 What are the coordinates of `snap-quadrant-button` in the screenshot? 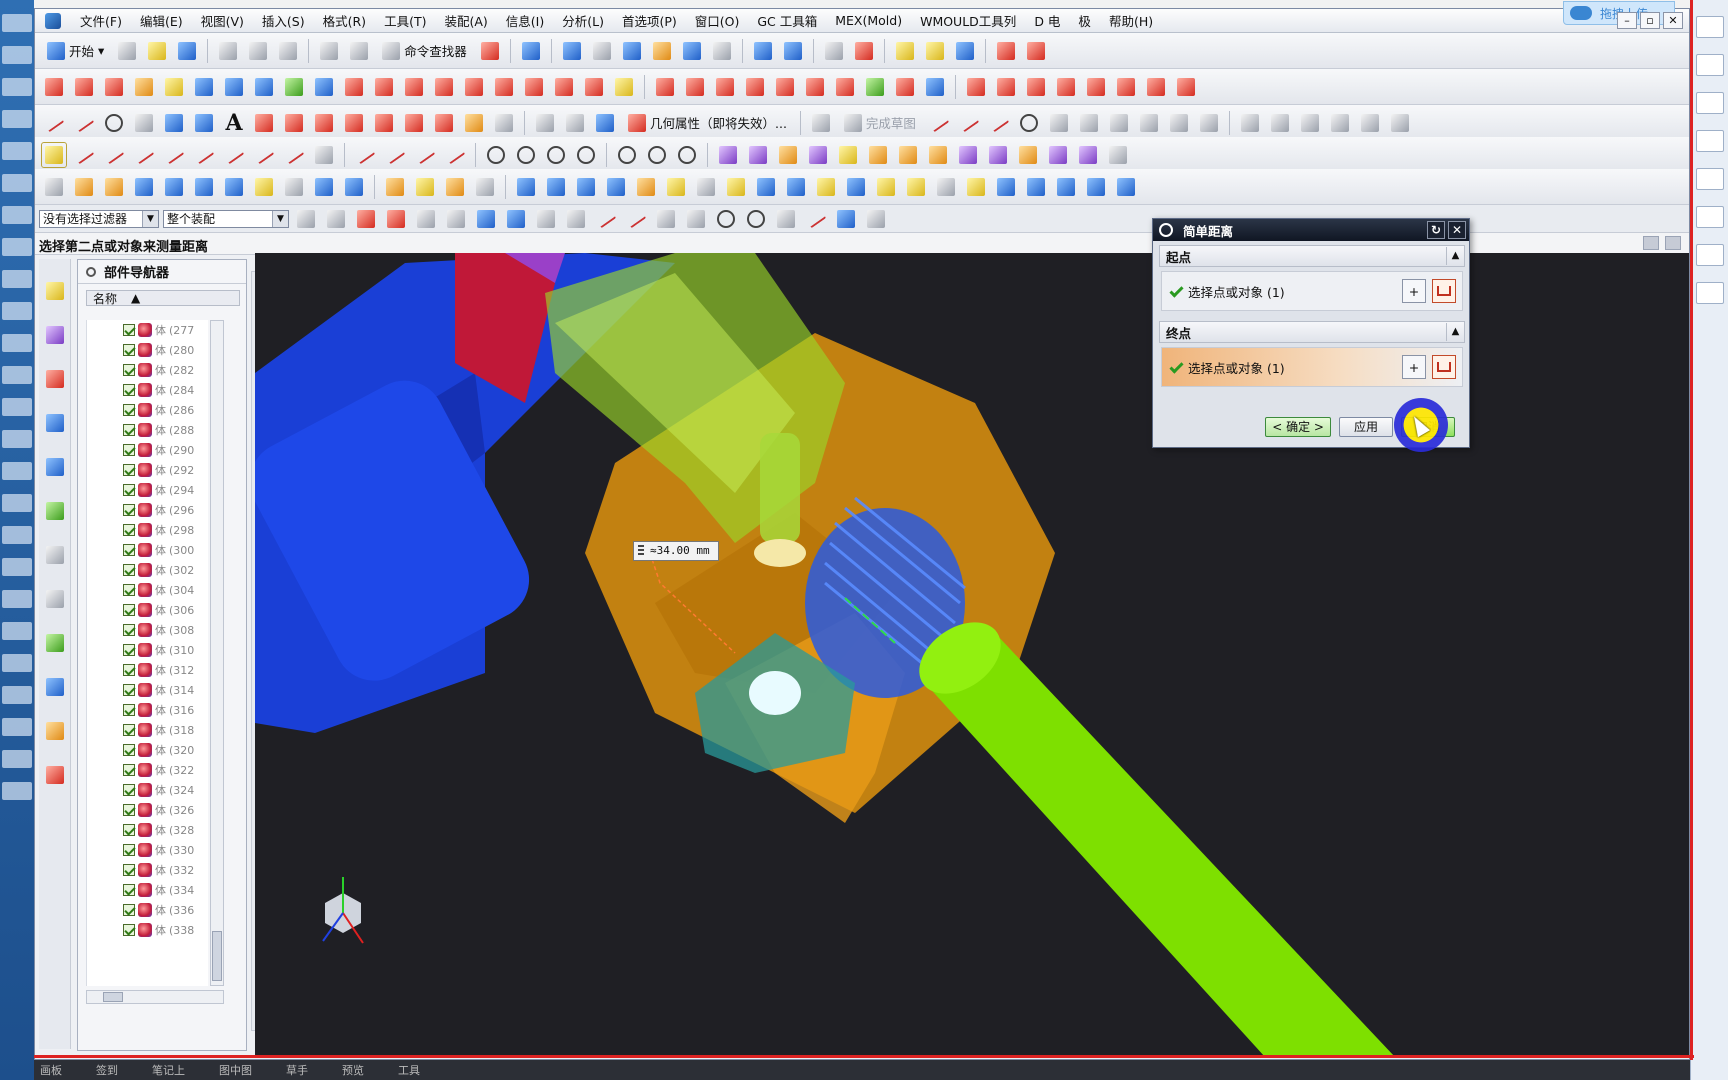 It's located at (756, 219).